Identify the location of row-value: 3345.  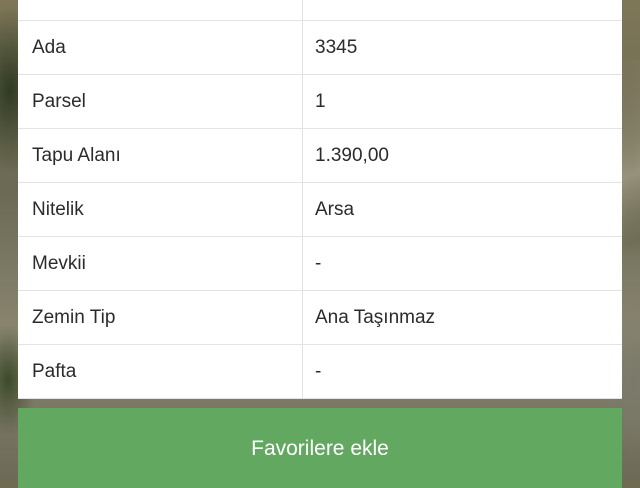
(336, 47).